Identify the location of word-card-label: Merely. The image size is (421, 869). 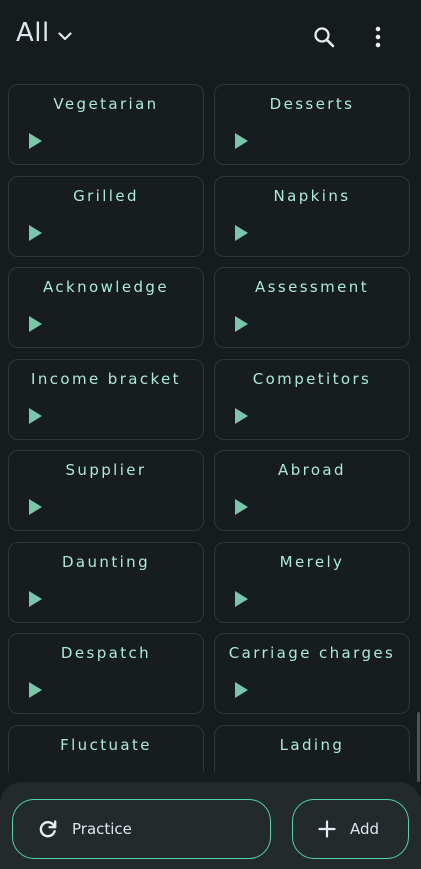
(312, 562).